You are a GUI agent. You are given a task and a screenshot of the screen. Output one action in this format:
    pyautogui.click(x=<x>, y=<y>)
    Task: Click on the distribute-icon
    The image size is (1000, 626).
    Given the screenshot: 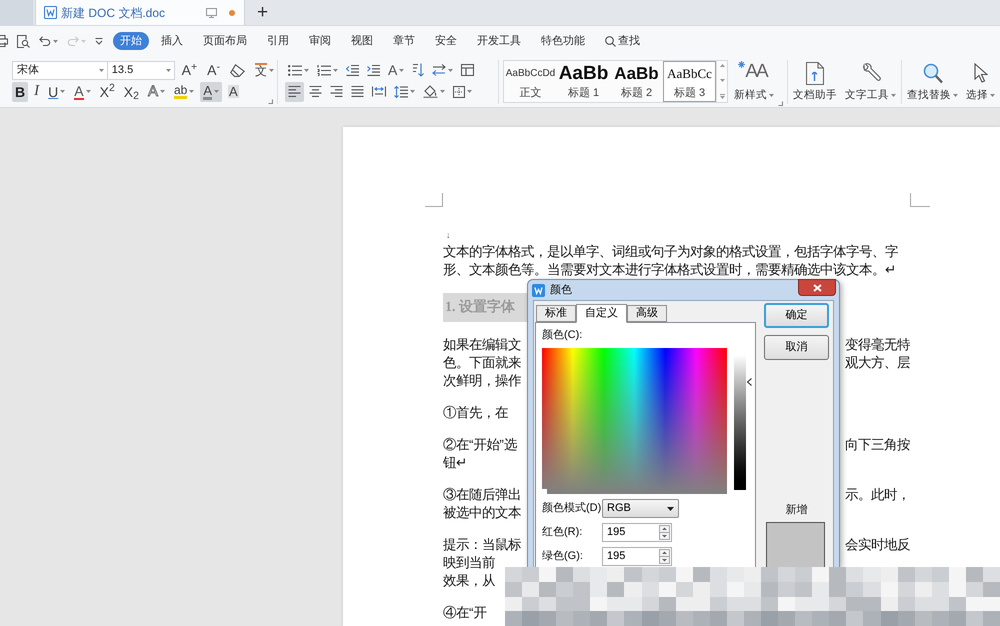 What is the action you would take?
    pyautogui.click(x=379, y=91)
    